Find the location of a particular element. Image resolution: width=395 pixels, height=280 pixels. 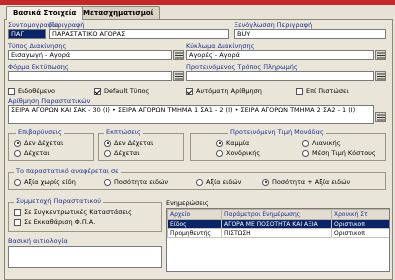

refers-option-value-no-items: Αξία χωρίς είδη is located at coordinates (45, 182).